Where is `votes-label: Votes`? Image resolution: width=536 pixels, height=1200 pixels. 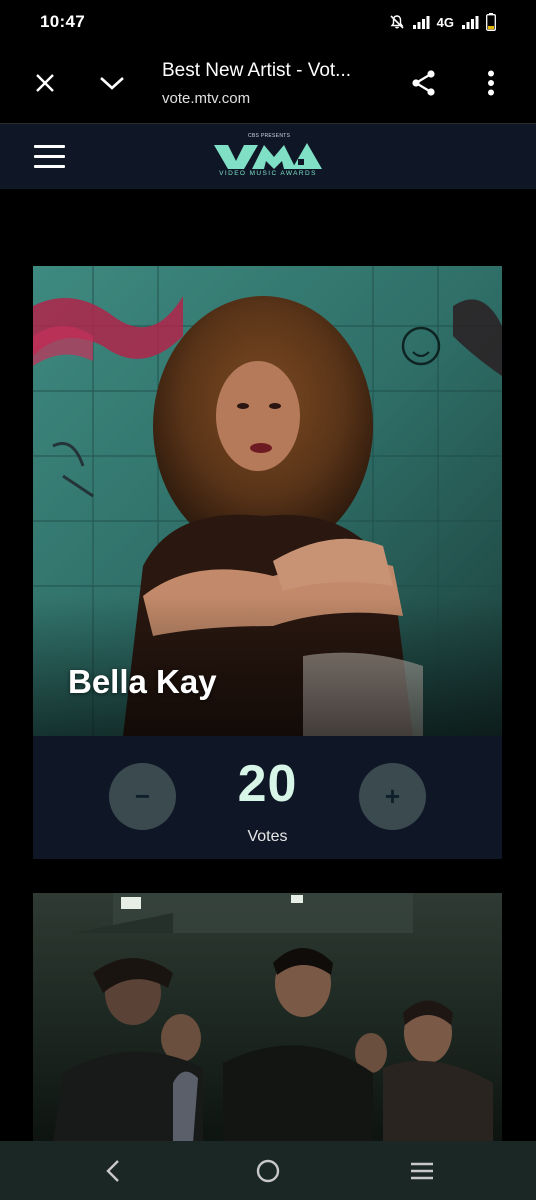 votes-label: Votes is located at coordinates (267, 836).